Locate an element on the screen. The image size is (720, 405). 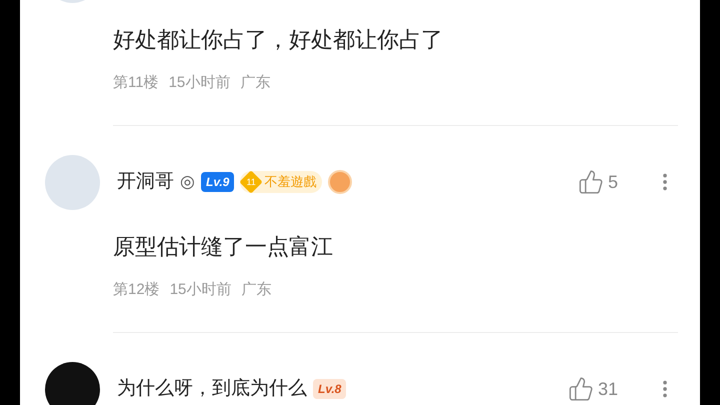
medal-icon is located at coordinates (340, 182).